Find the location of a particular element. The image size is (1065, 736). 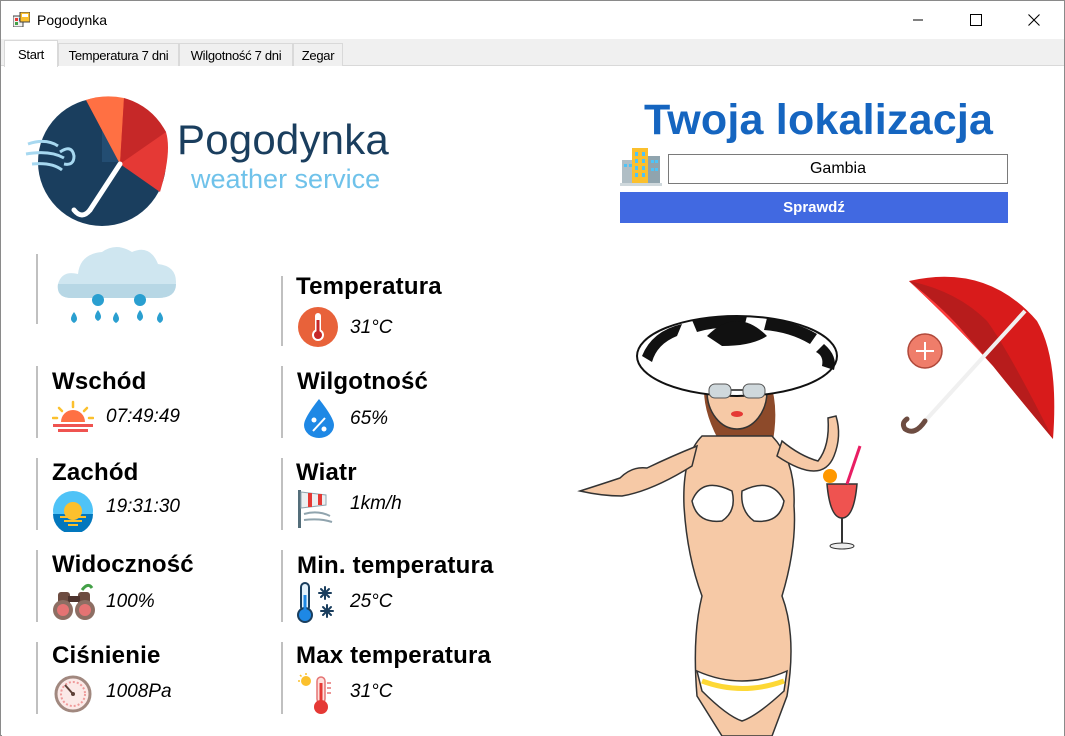

humidity-value: 65% is located at coordinates (369, 418).